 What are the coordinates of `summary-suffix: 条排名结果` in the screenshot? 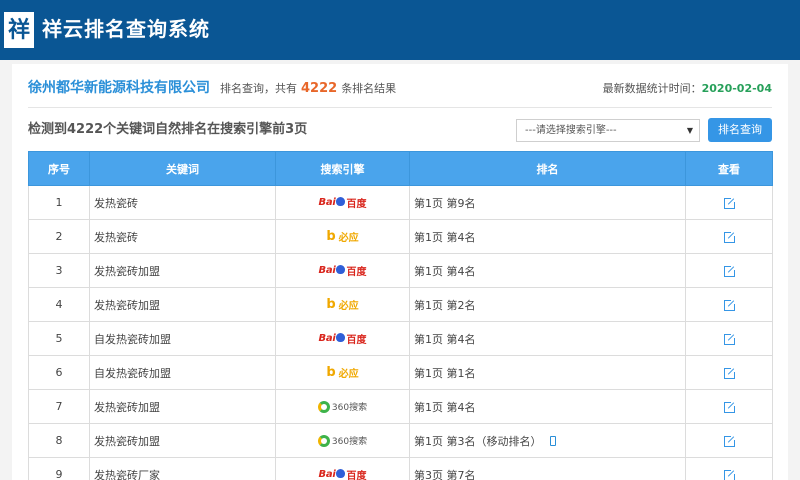 It's located at (369, 88).